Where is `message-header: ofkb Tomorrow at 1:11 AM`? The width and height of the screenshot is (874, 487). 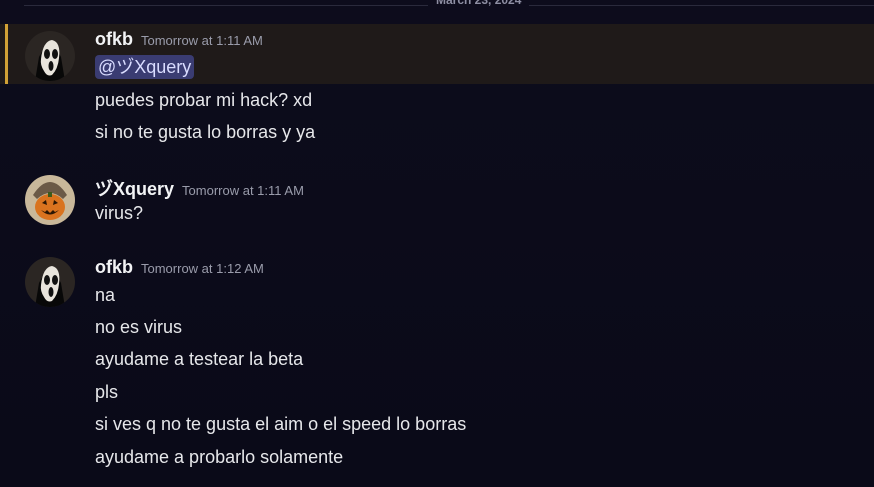 message-header: ofkb Tomorrow at 1:11 AM is located at coordinates (179, 40).